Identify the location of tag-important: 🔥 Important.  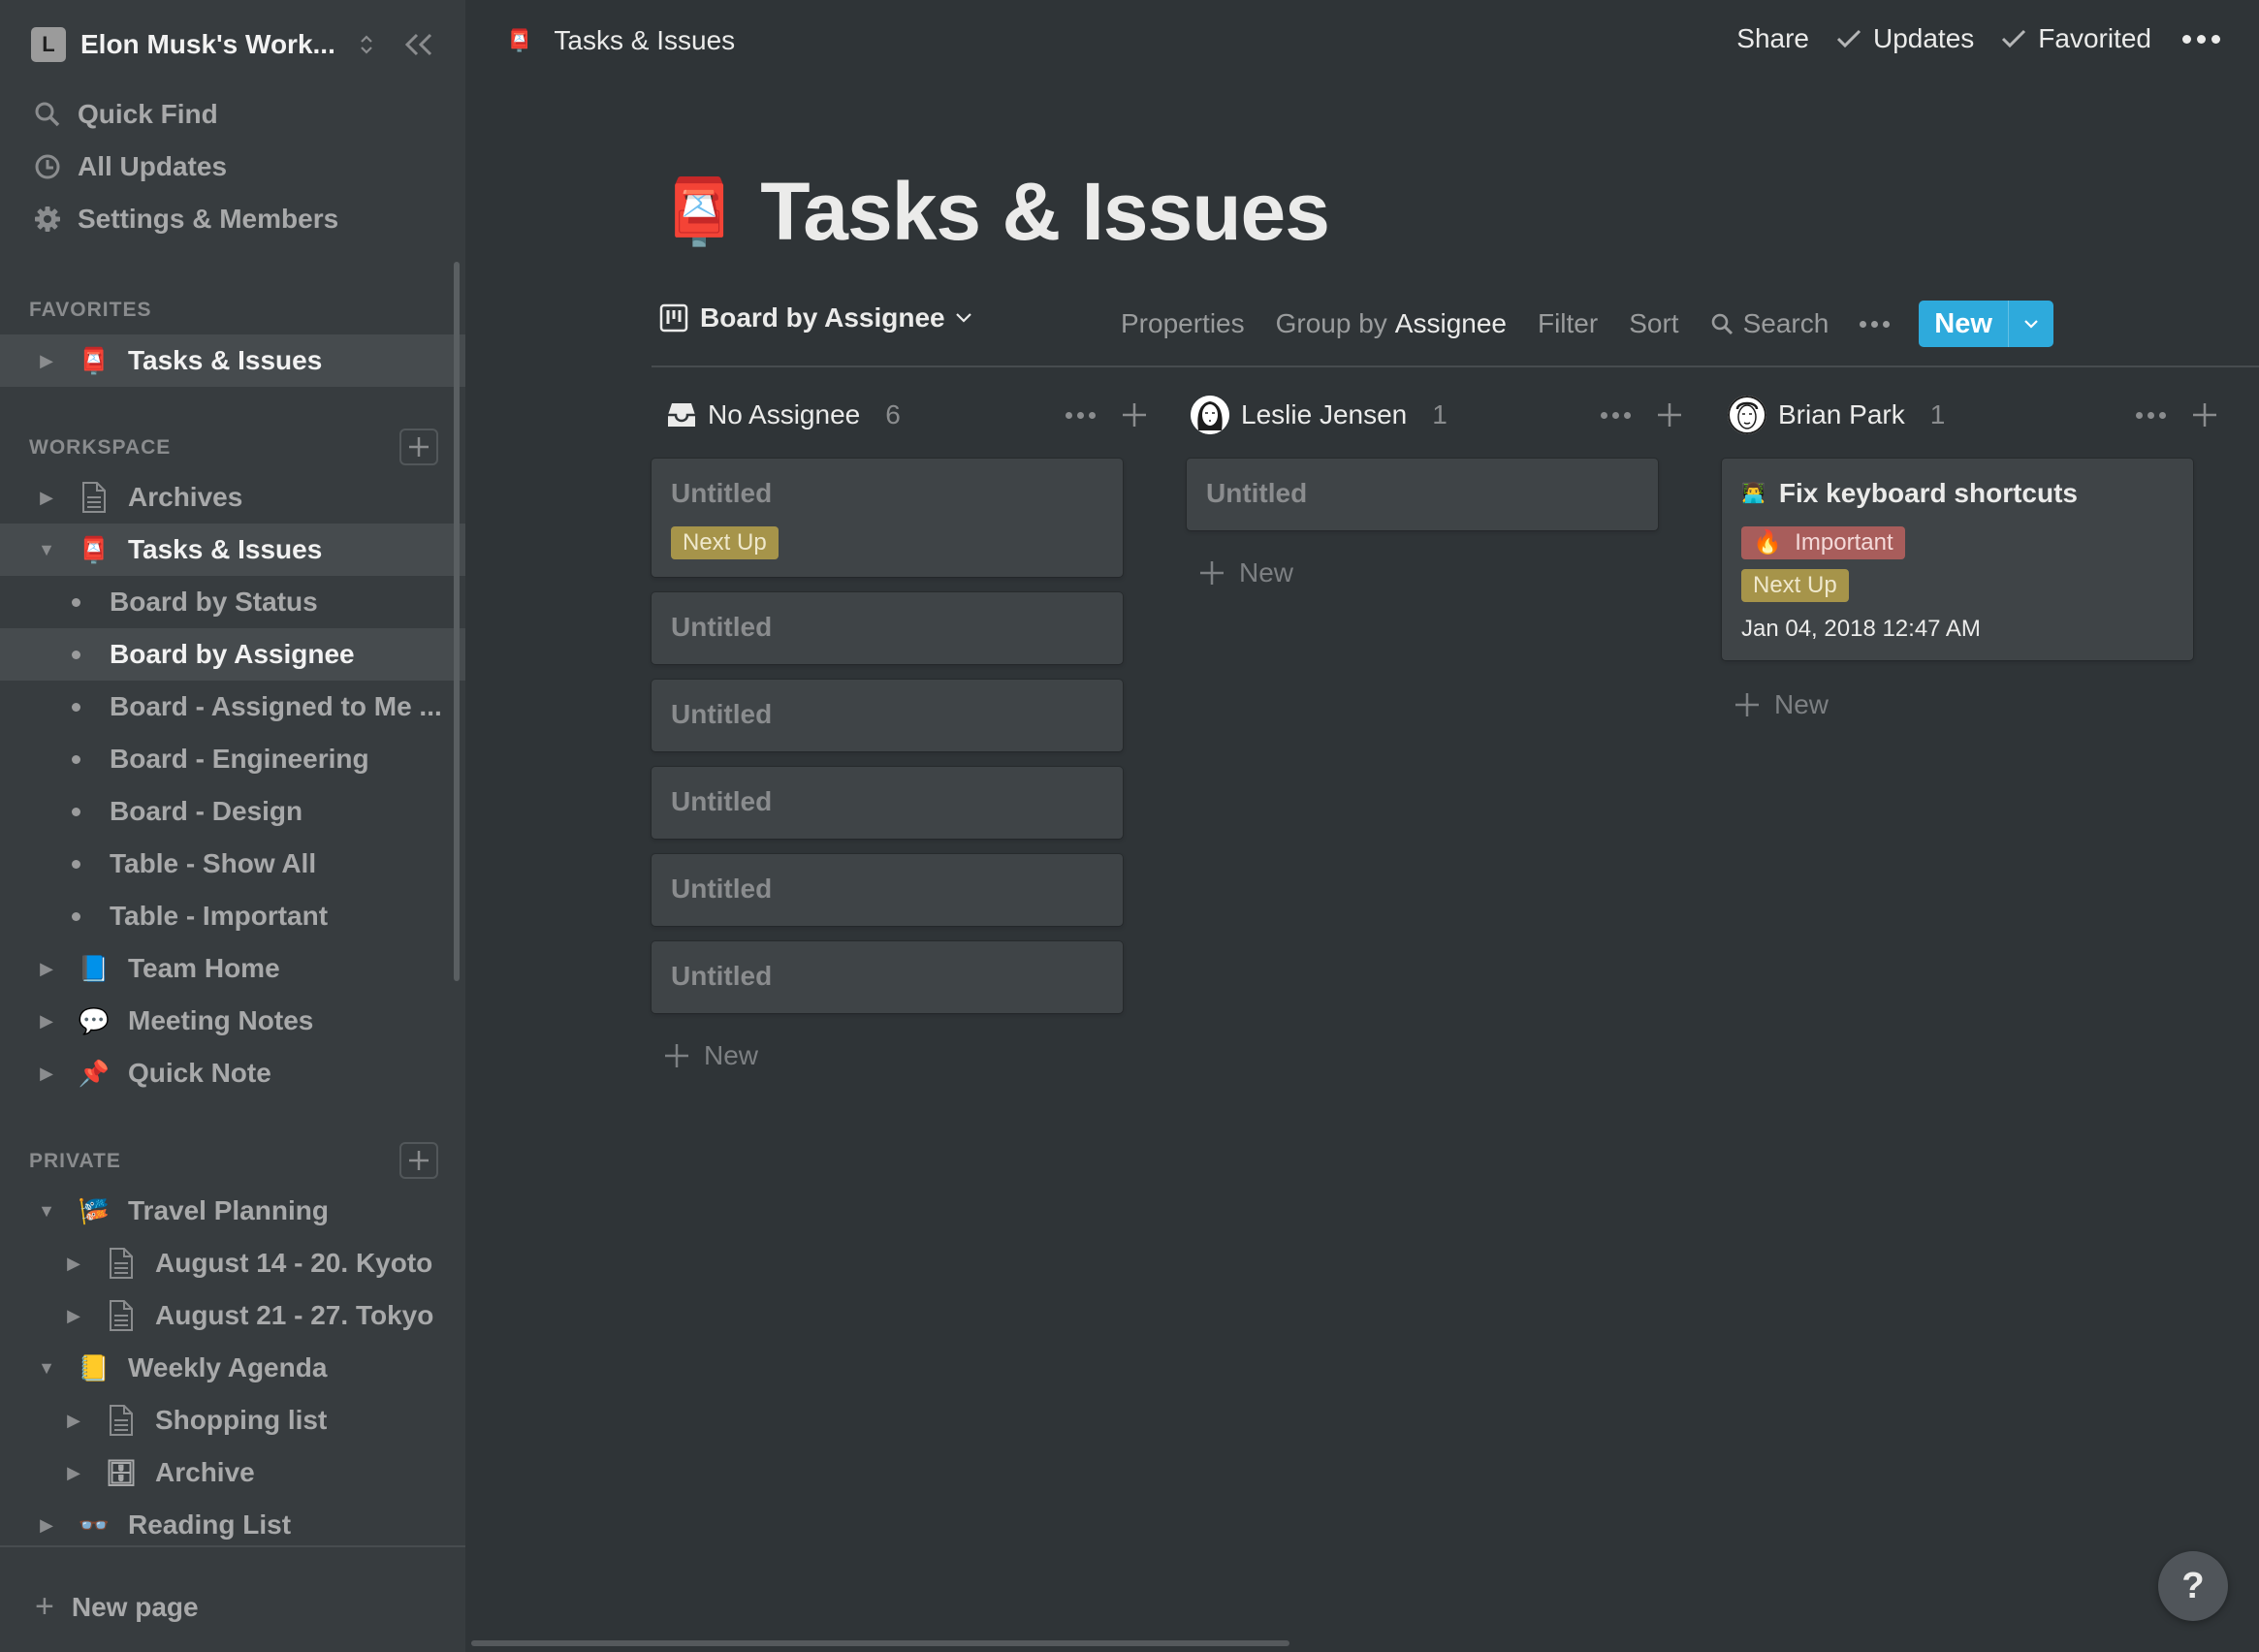
(1823, 543).